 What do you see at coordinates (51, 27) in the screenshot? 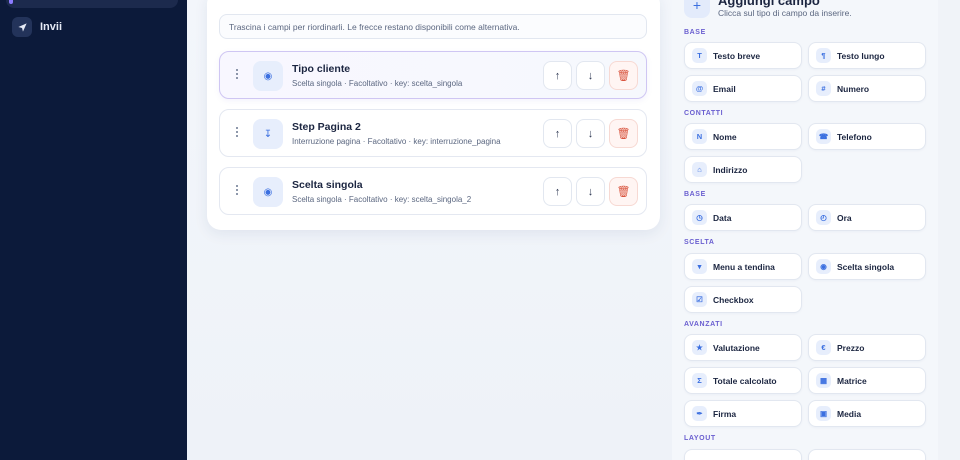
I see `sidebar-item-label: Invii` at bounding box center [51, 27].